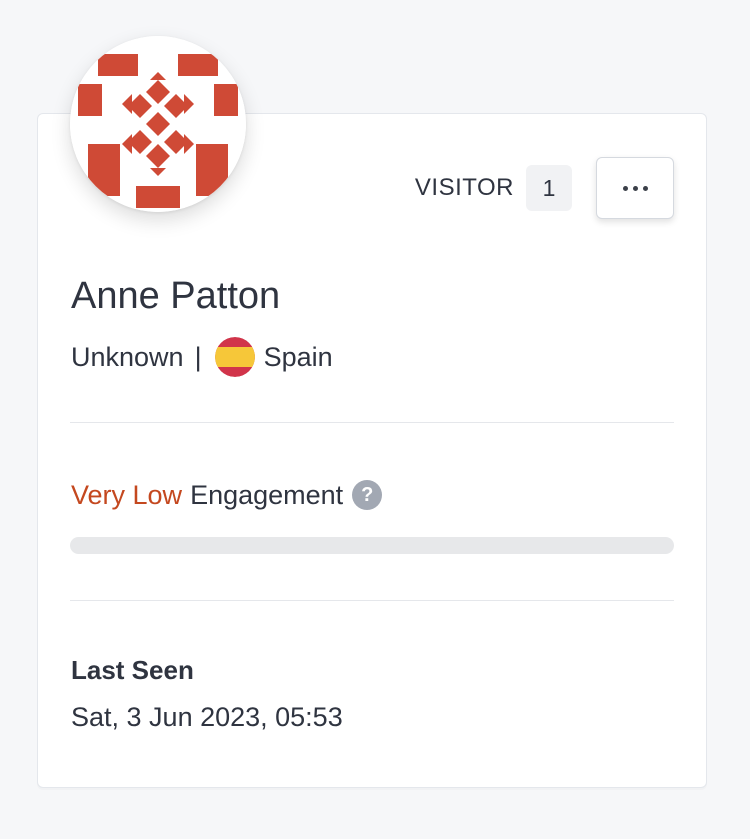 This screenshot has height=839, width=750. I want to click on visitor-label: VISITOR, so click(464, 187).